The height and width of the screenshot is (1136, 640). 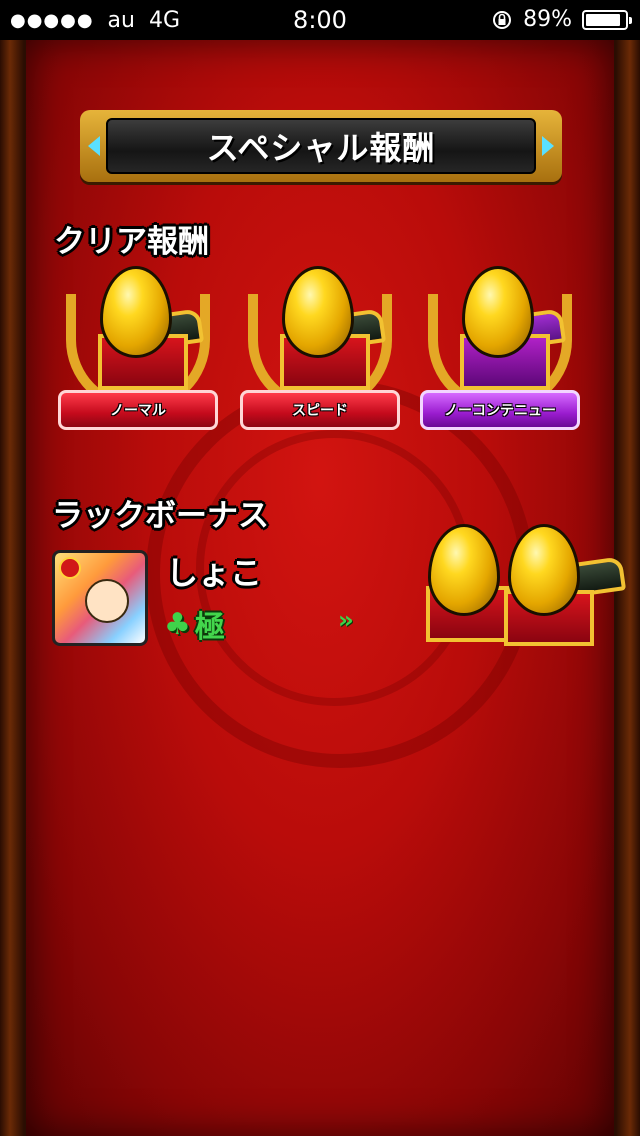 I want to click on page-title: スペシャル報酬, so click(x=321, y=148).